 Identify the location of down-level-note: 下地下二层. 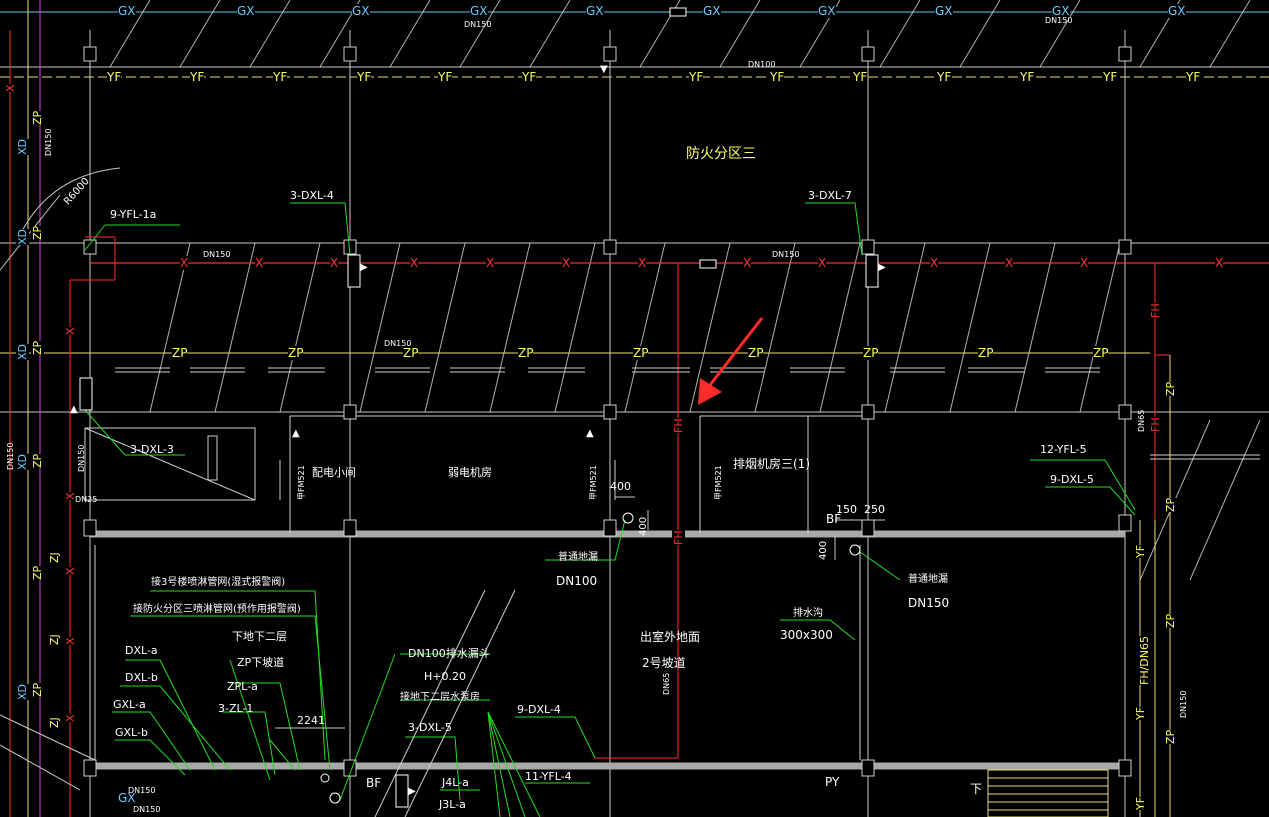
(259, 636).